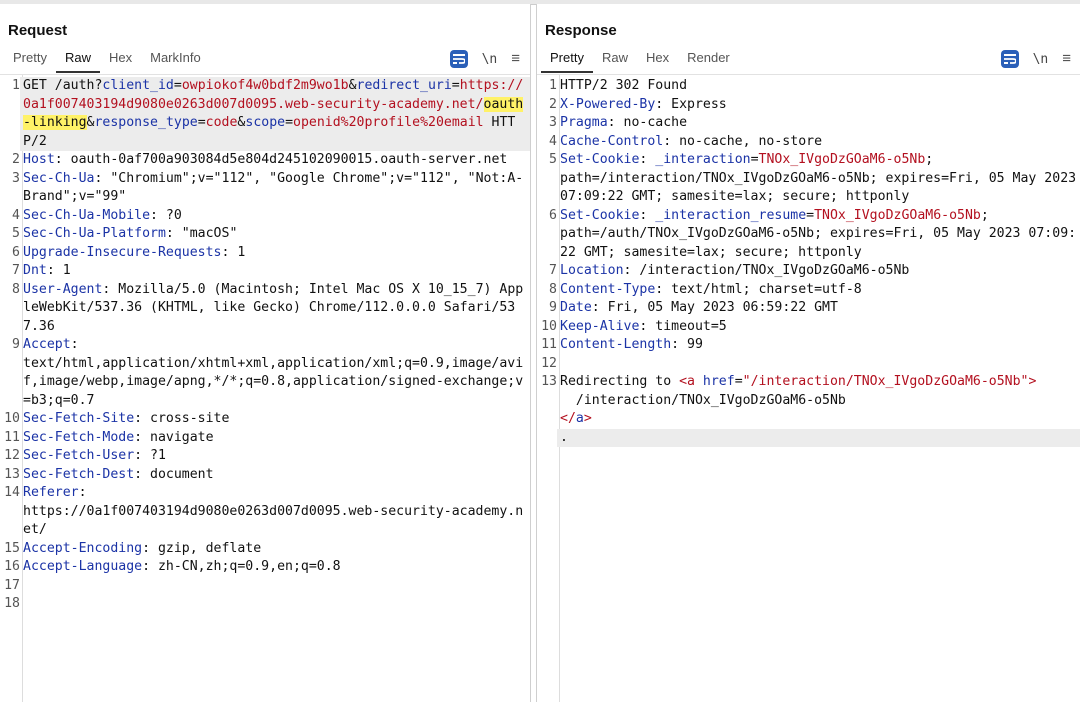 This screenshot has width=1080, height=702. What do you see at coordinates (83, 548) in the screenshot?
I see `code-token: Accept-Encoding` at bounding box center [83, 548].